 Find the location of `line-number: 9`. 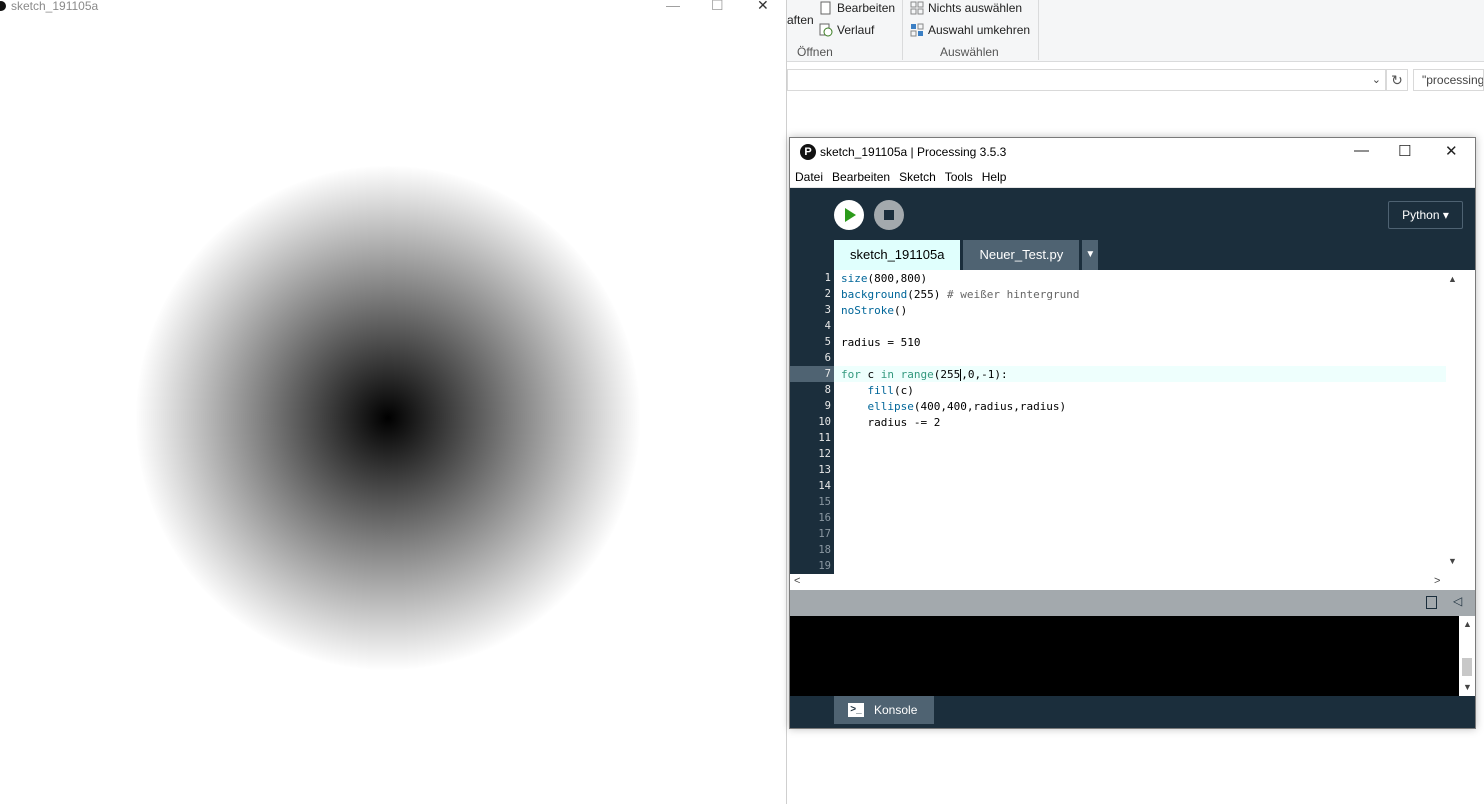

line-number: 9 is located at coordinates (827, 406).